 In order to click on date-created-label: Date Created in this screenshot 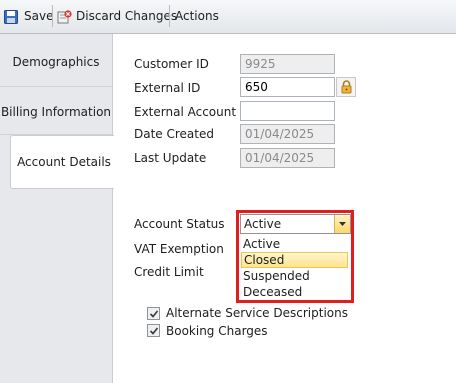, I will do `click(174, 134)`.